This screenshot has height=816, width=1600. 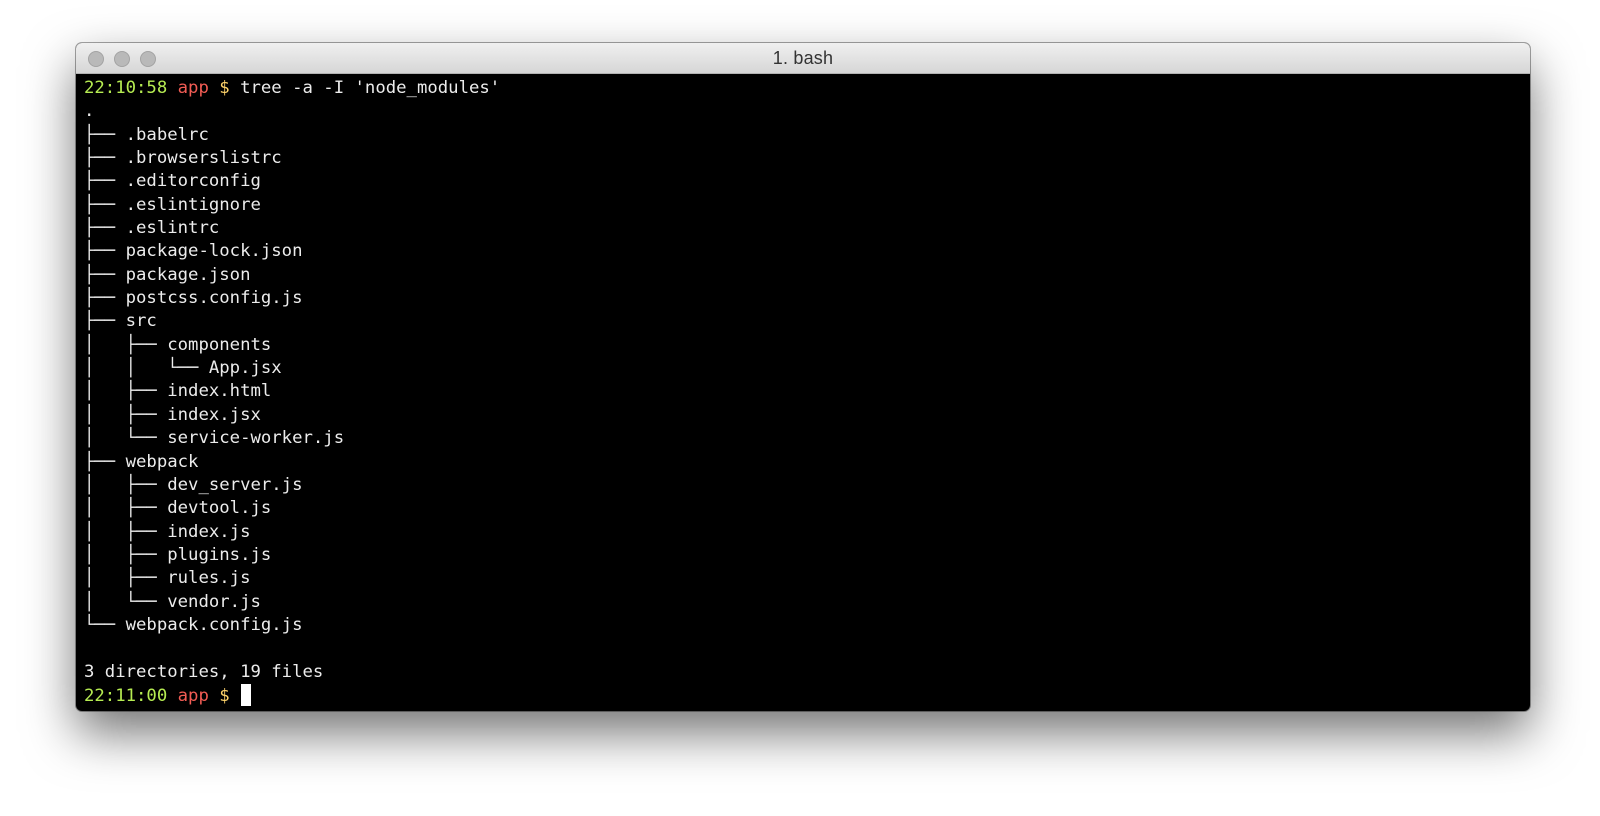 I want to click on text-cursor, so click(x=246, y=694).